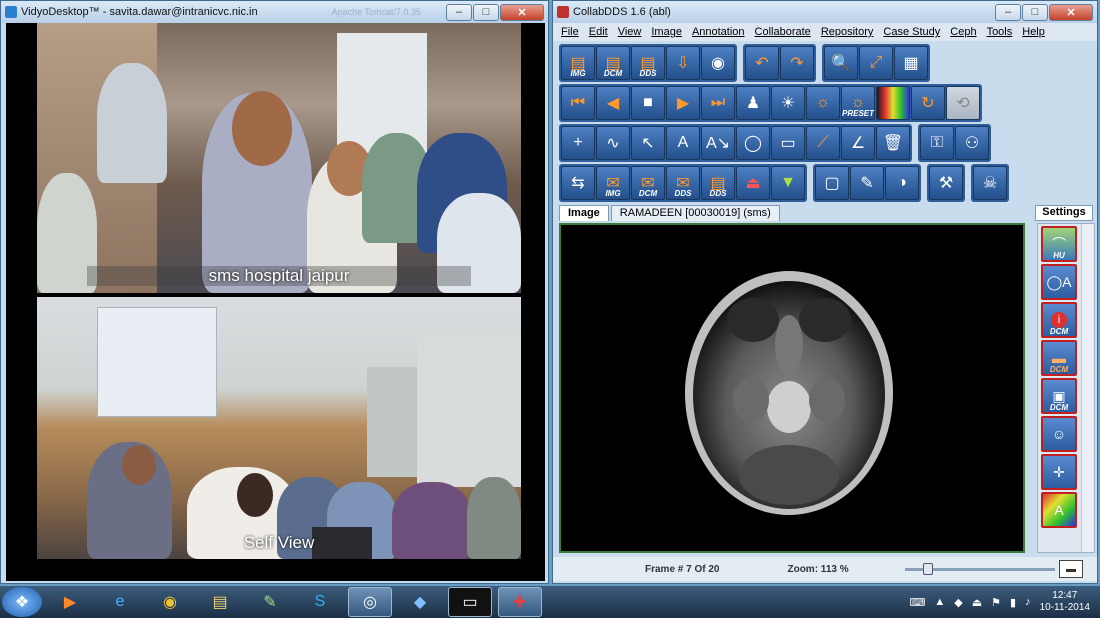 The height and width of the screenshot is (618, 1100). What do you see at coordinates (823, 103) in the screenshot?
I see `contrast-icon: ☼` at bounding box center [823, 103].